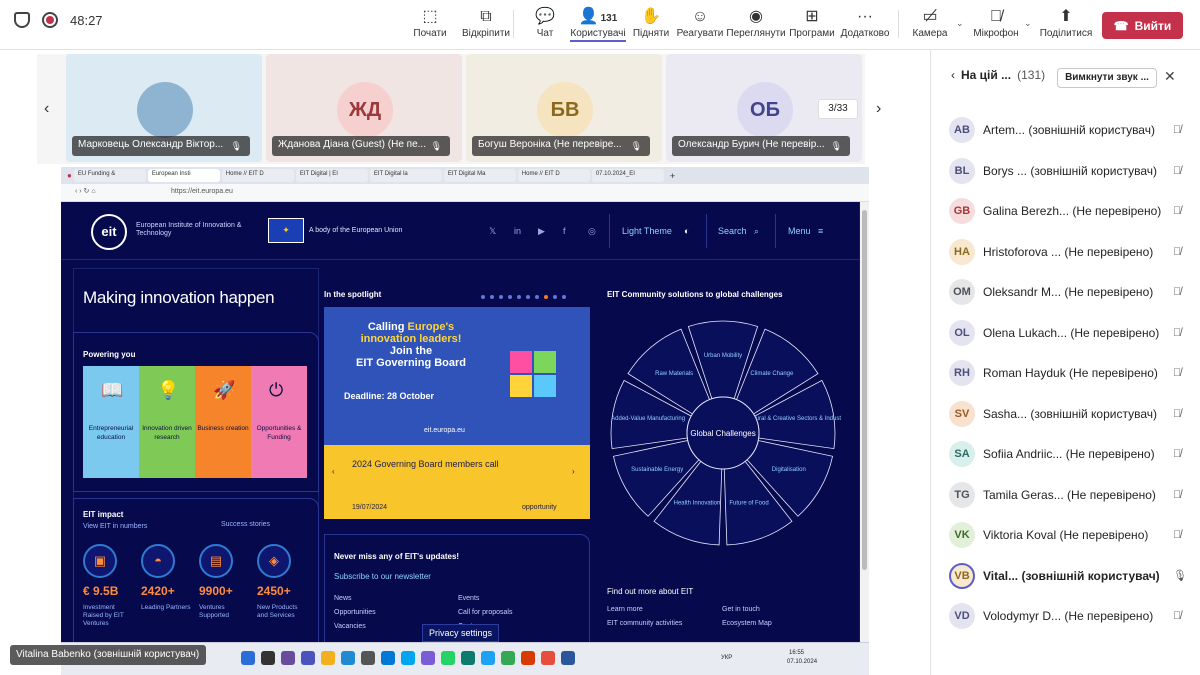 This screenshot has width=1200, height=675. I want to click on carousel-dots, so click(523, 297).